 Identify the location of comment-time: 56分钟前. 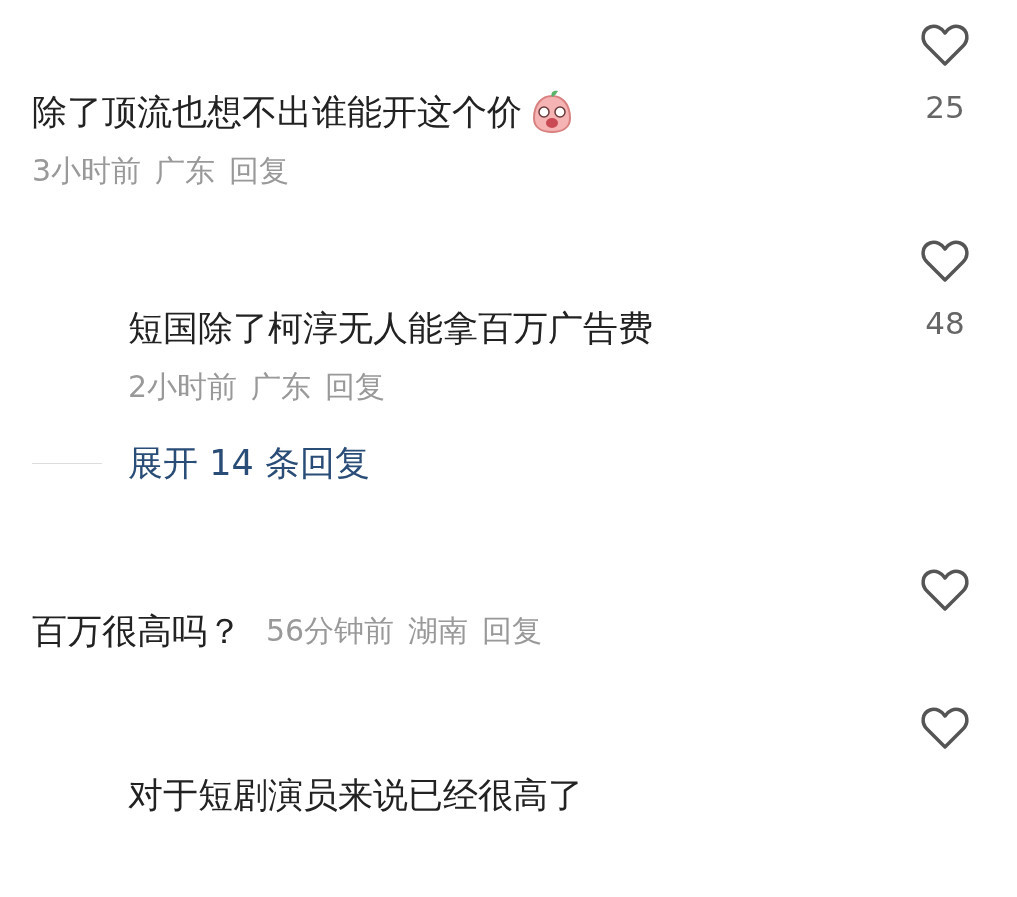
(330, 631).